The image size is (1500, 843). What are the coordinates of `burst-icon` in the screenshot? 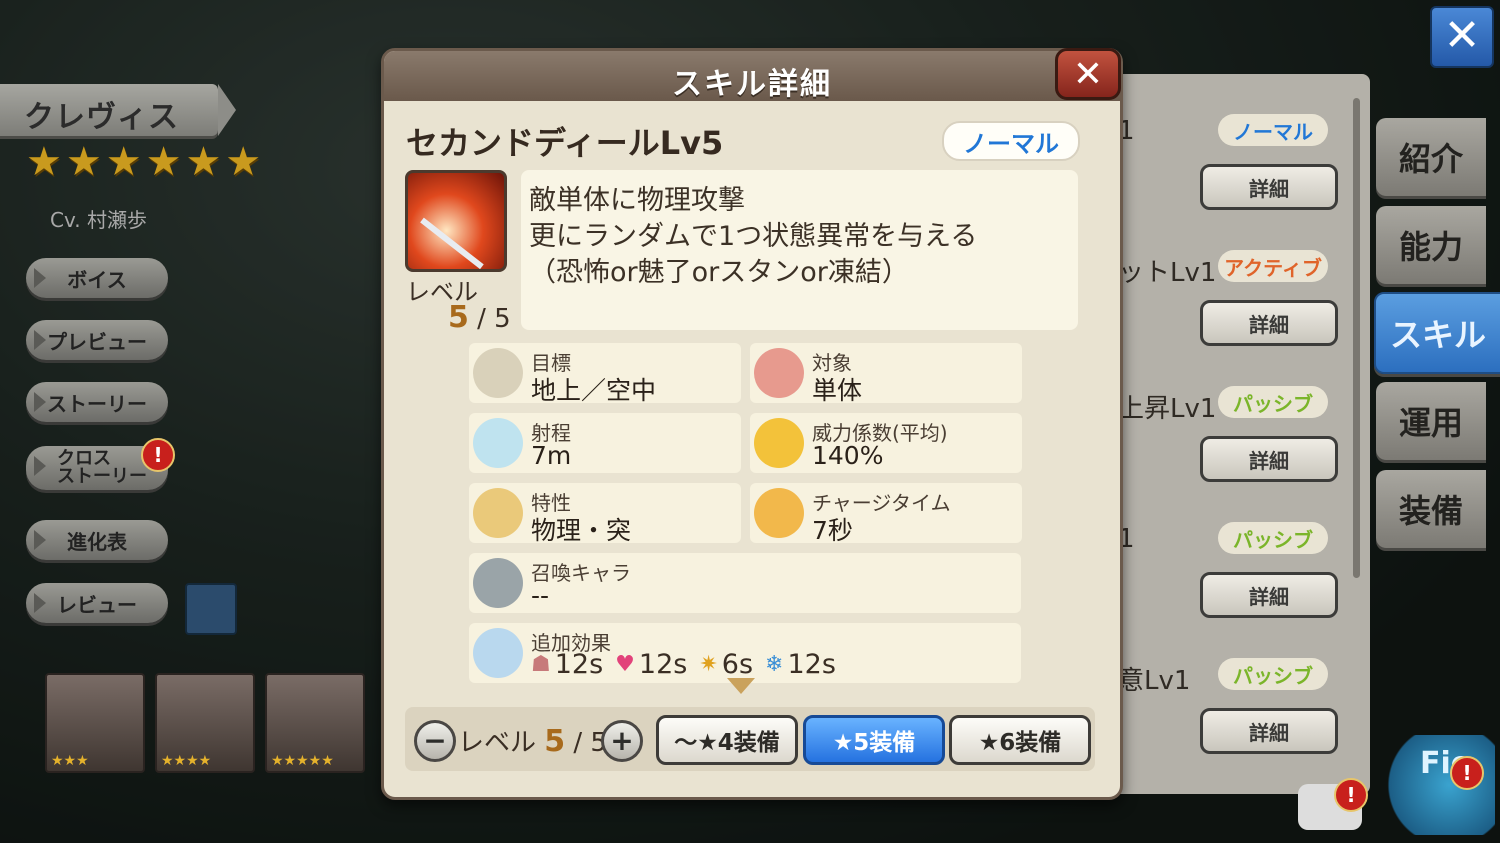 It's located at (779, 443).